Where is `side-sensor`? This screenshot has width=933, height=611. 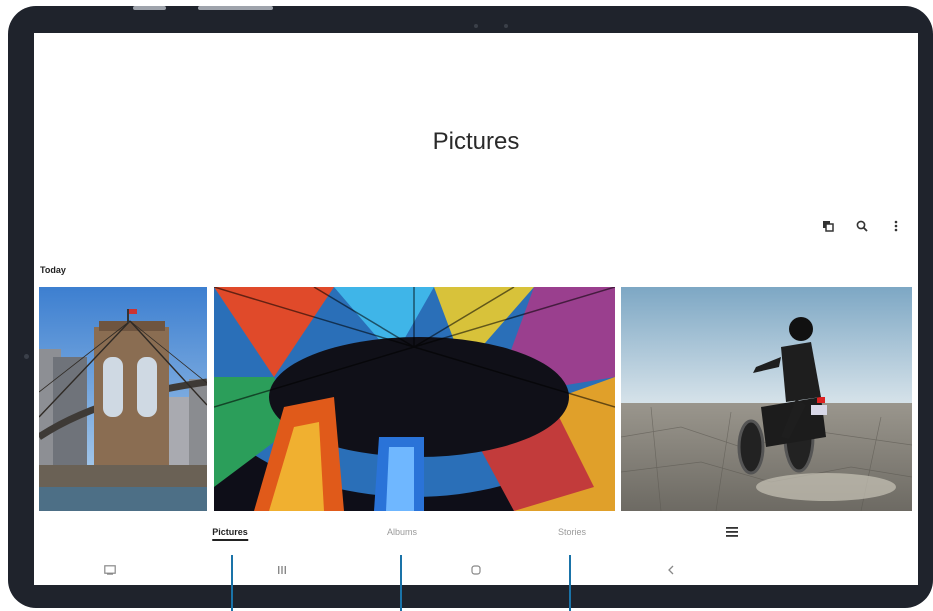 side-sensor is located at coordinates (26, 356).